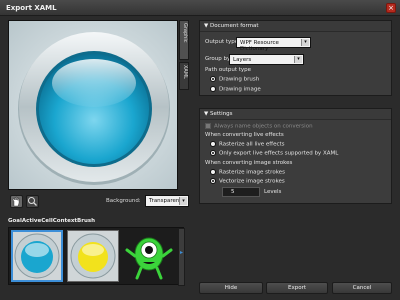 The image size is (400, 300). What do you see at coordinates (231, 288) in the screenshot?
I see `hide-button: Hide` at bounding box center [231, 288].